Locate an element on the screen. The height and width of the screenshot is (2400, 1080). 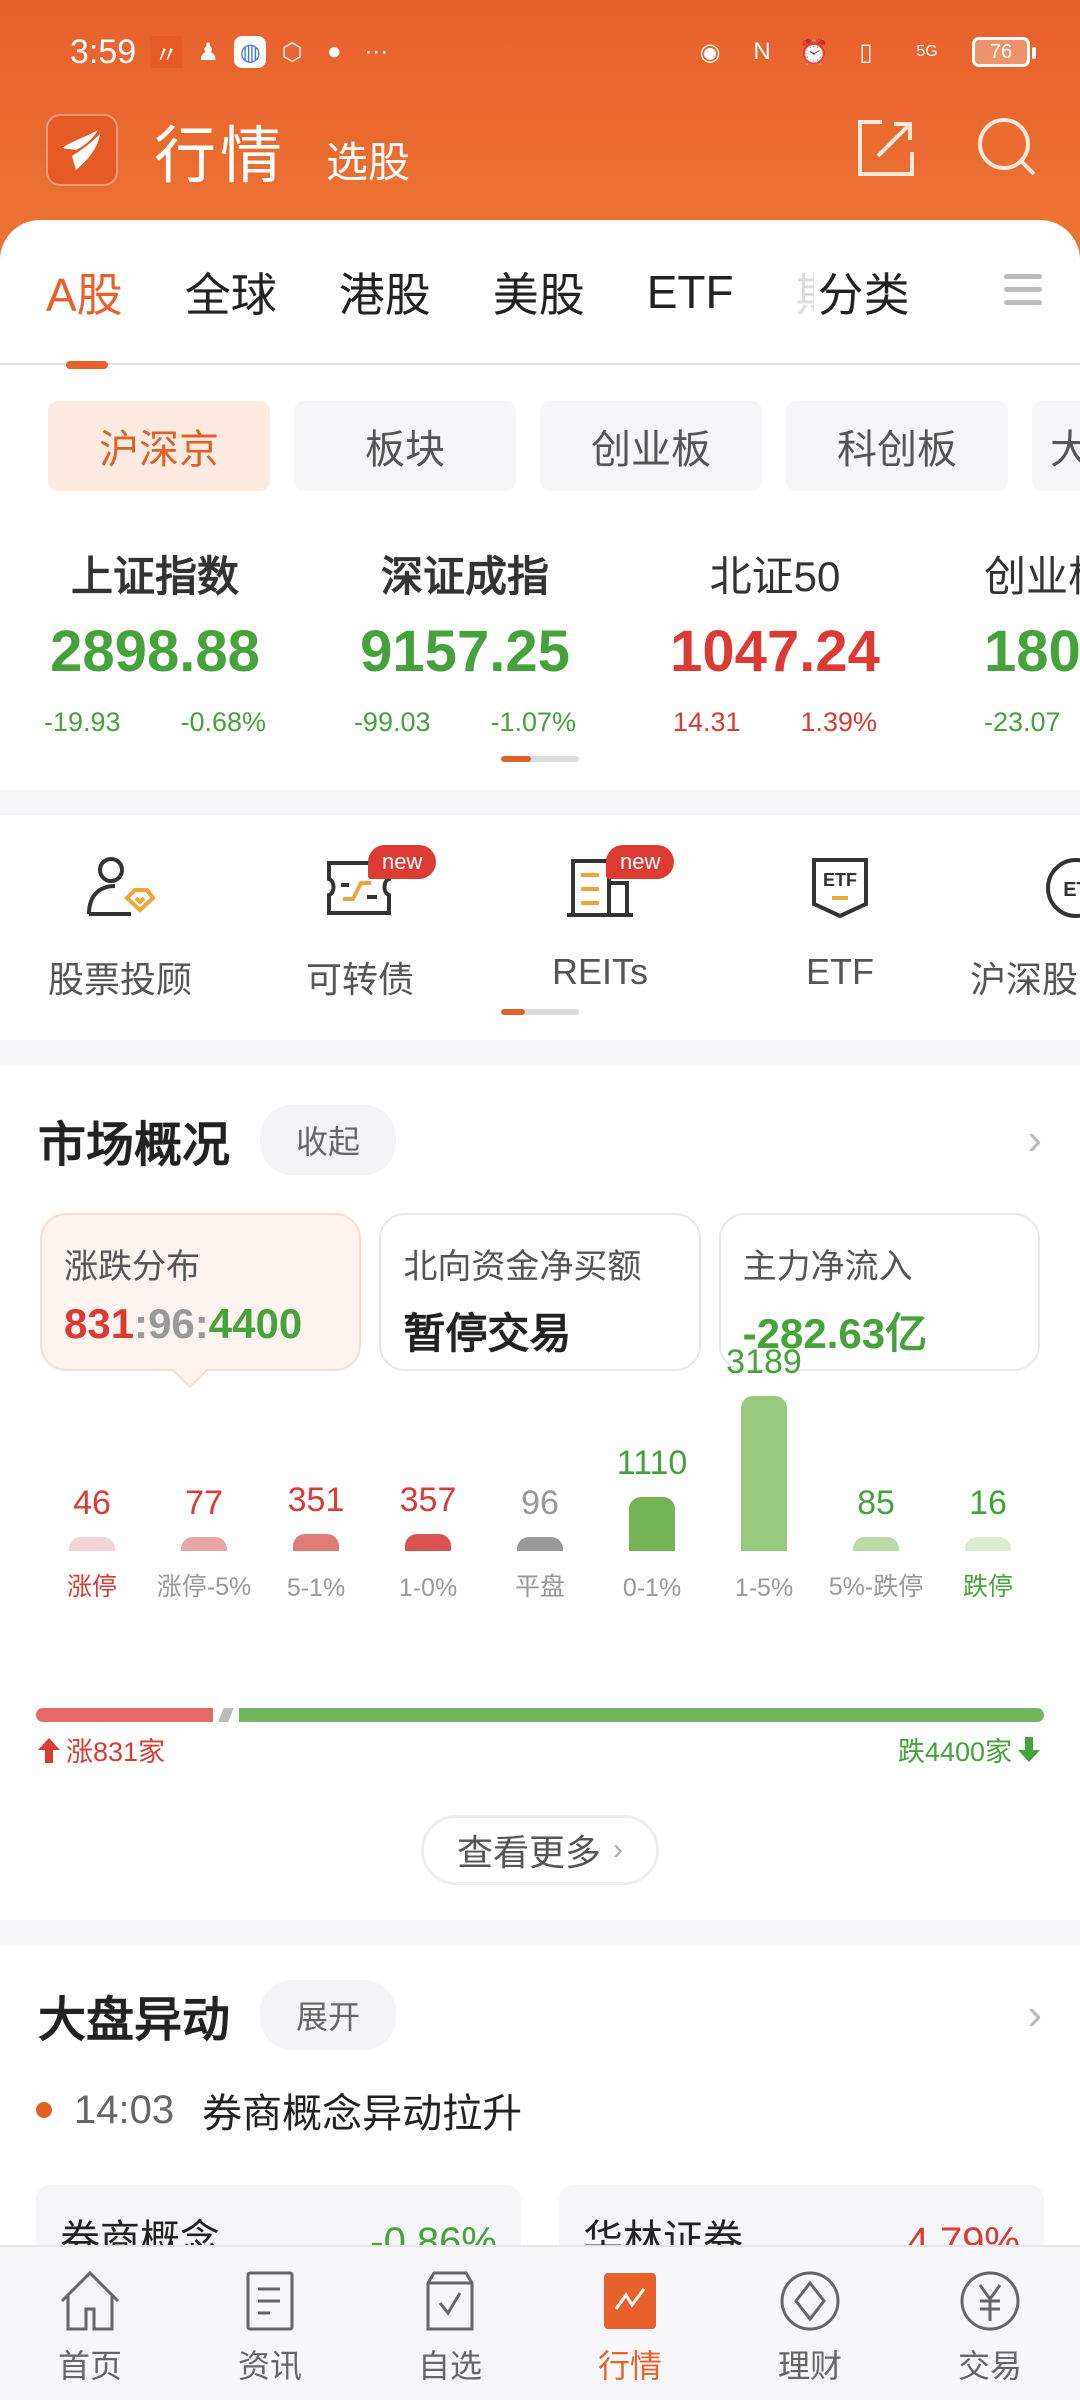
quick-entry-convertible: new 可转债 is located at coordinates (360, 924).